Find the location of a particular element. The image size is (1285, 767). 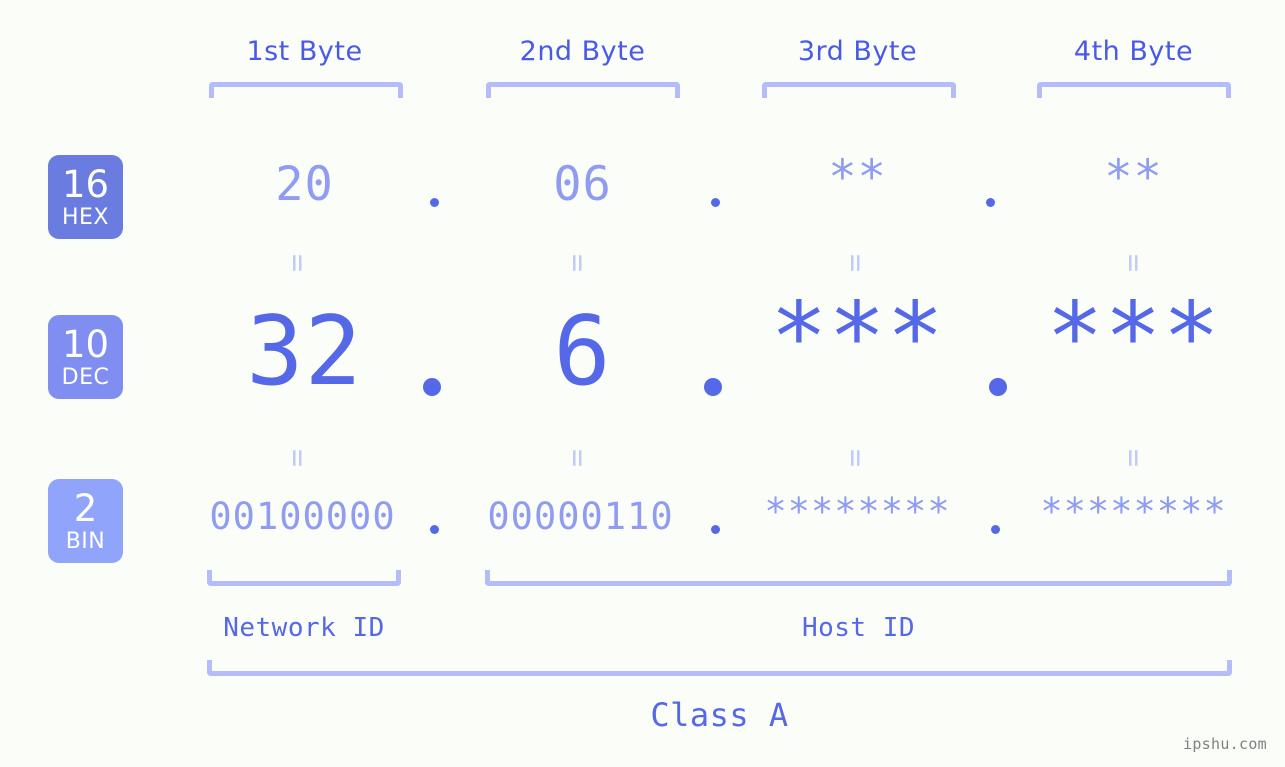

hex-byte-value: 06 is located at coordinates (582, 184).